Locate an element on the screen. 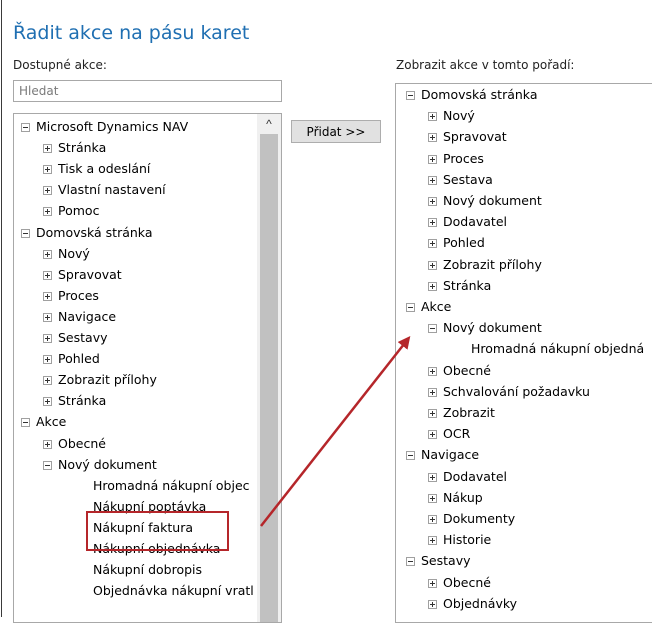 The image size is (652, 623). annotation-arrow is located at coordinates (335, 431).